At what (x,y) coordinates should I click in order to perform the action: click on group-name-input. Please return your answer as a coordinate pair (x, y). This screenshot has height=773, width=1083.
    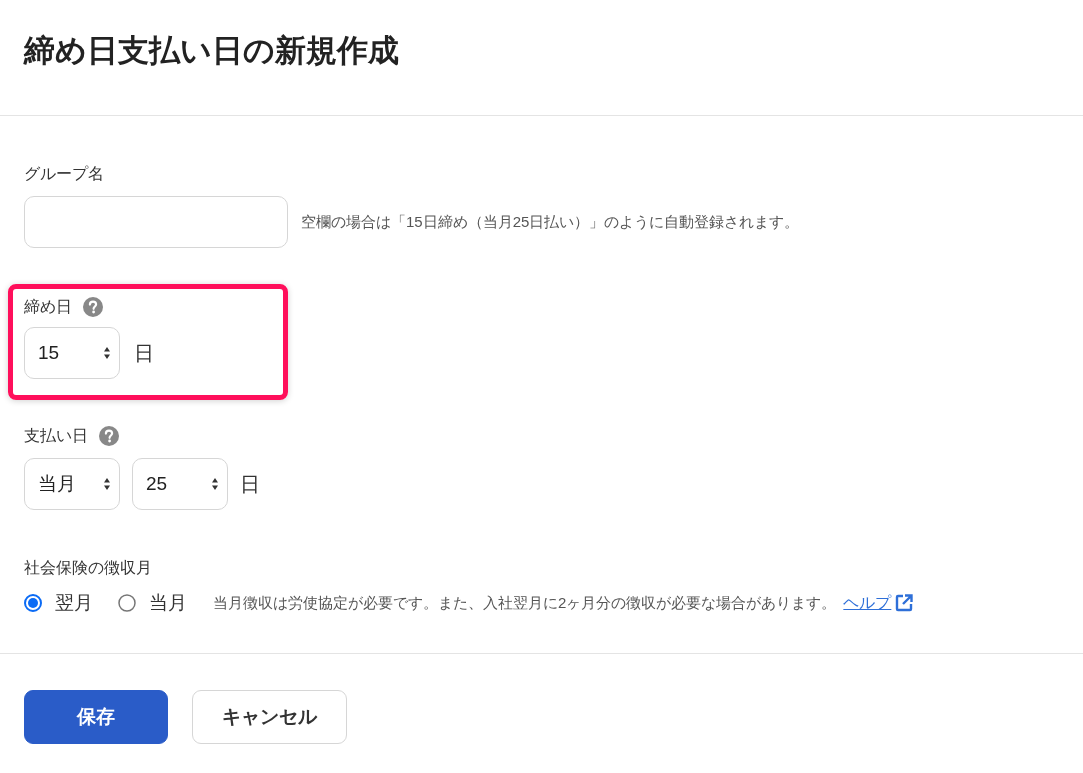
    Looking at the image, I should click on (156, 222).